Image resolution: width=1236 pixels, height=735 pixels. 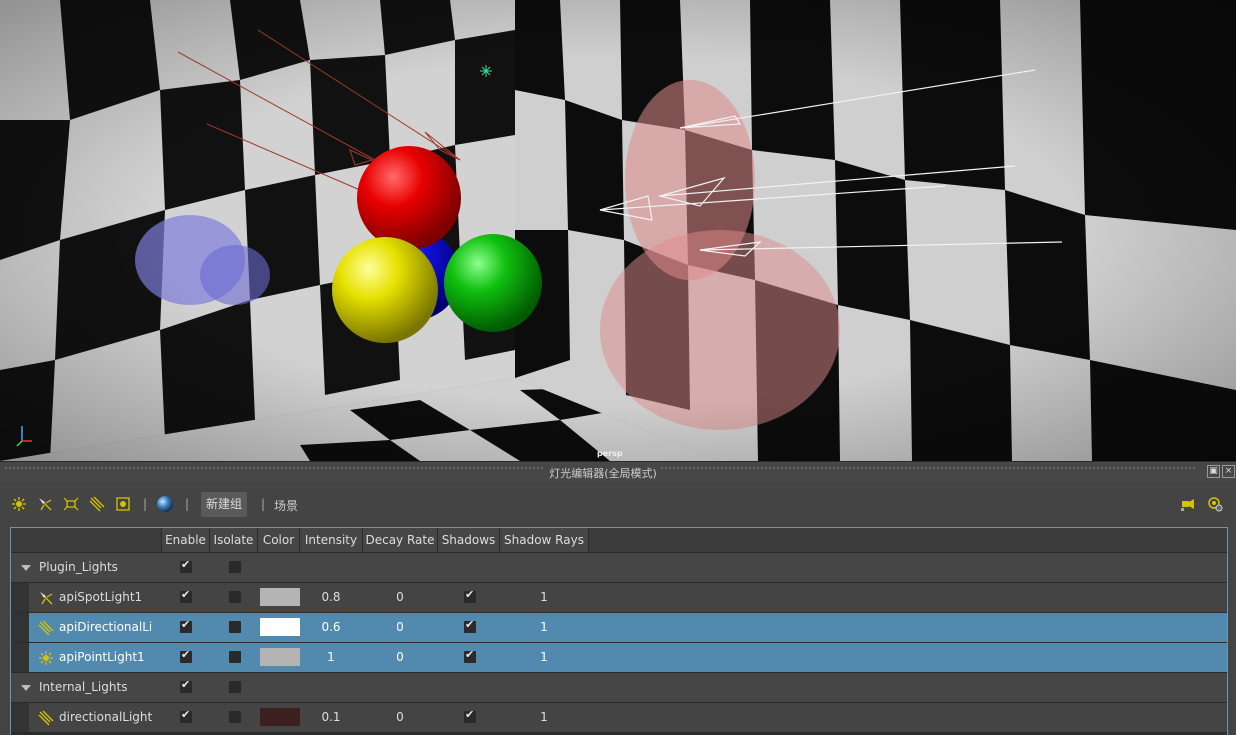 What do you see at coordinates (1228, 471) in the screenshot?
I see `close-icon: ×` at bounding box center [1228, 471].